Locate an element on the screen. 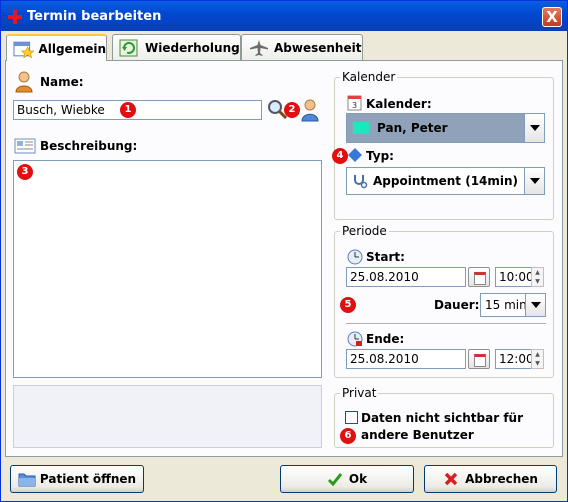 The width and height of the screenshot is (568, 502). type-icon is located at coordinates (355, 155).